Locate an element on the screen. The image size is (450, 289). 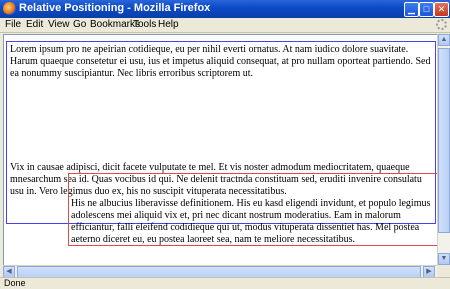
menu-bar: File Edit View Go Bookmarks Tools Help is located at coordinates (225, 25).